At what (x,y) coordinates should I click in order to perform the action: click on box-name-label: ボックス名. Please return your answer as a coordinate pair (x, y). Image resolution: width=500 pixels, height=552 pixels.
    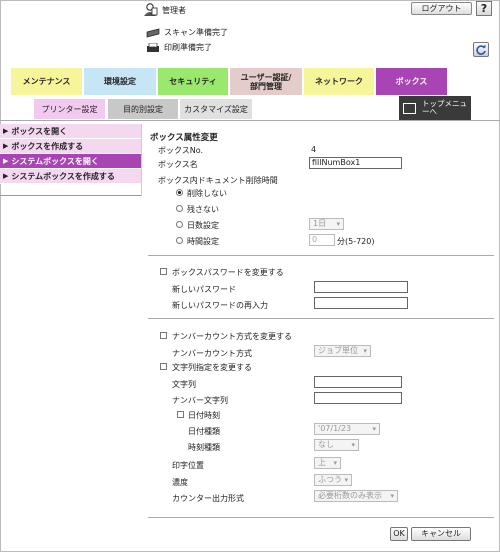
    Looking at the image, I should click on (178, 164).